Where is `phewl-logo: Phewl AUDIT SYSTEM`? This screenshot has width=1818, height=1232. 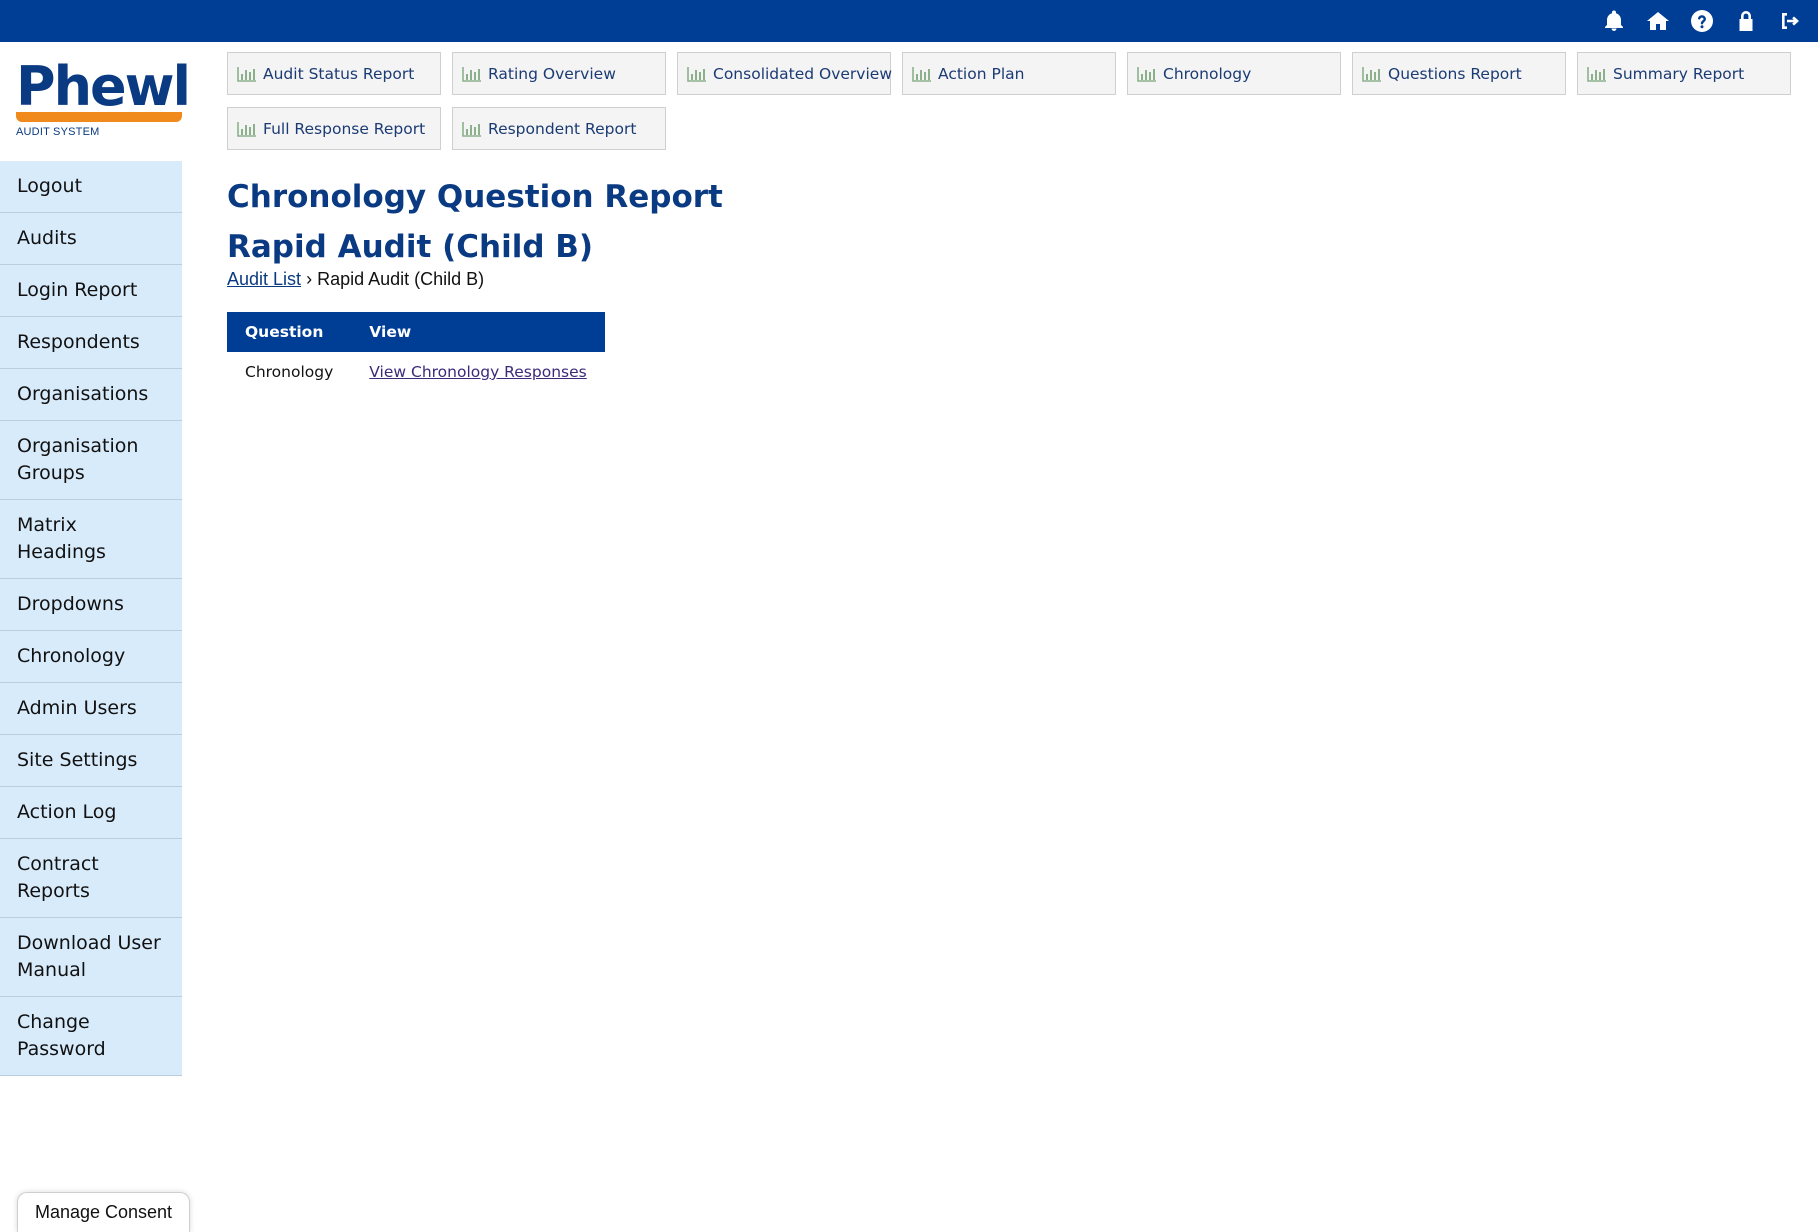
phewl-logo: Phewl AUDIT SYSTEM is located at coordinates (103, 97).